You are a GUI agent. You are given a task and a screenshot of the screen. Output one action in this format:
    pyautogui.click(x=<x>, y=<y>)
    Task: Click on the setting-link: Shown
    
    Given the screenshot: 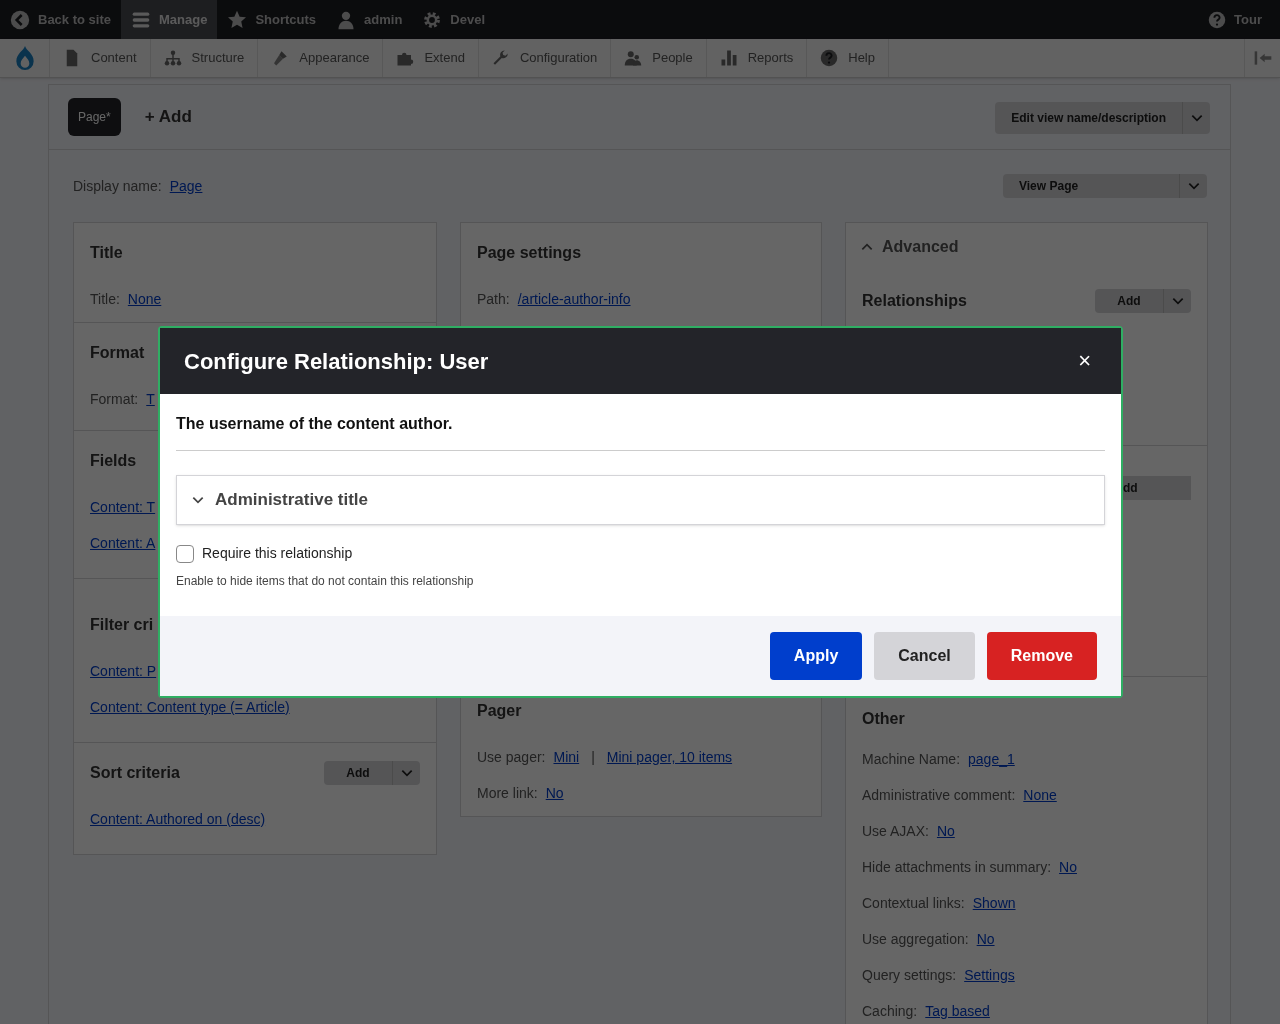 What is the action you would take?
    pyautogui.click(x=994, y=903)
    